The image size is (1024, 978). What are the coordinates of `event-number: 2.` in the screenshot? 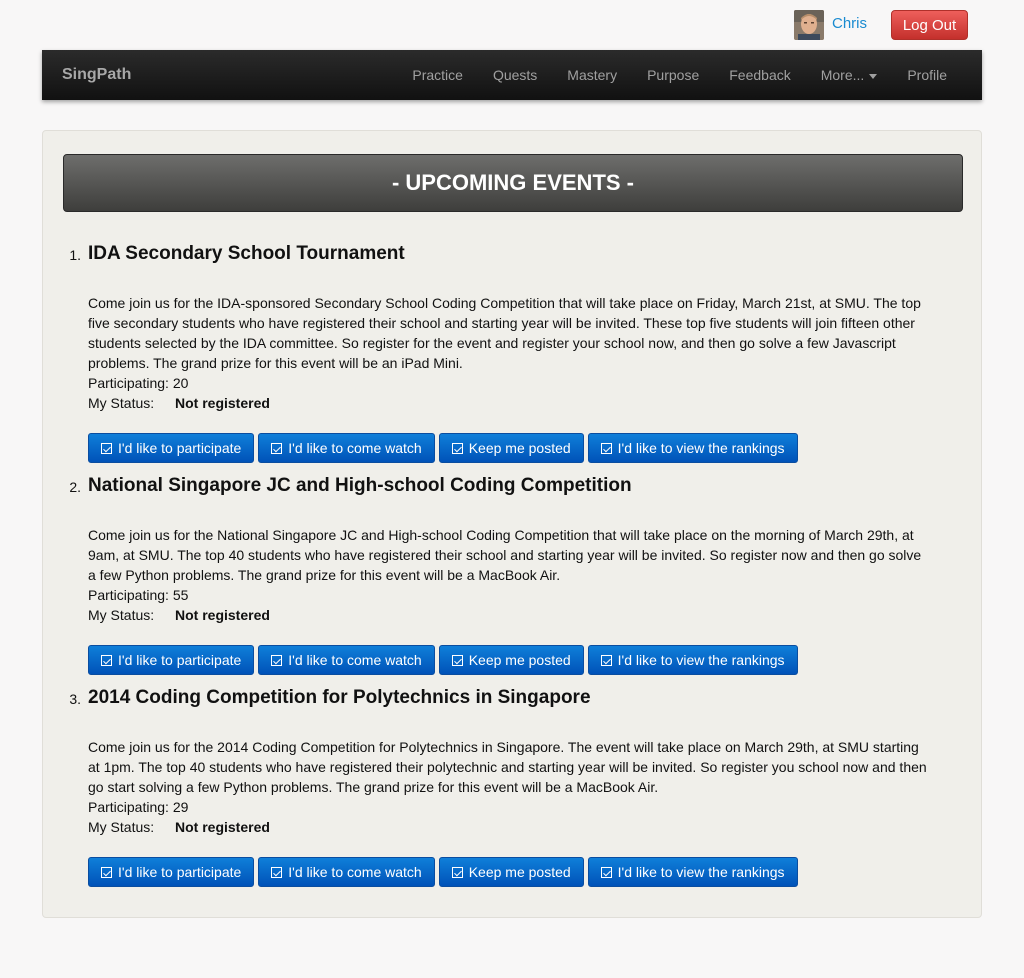 It's located at (75, 487).